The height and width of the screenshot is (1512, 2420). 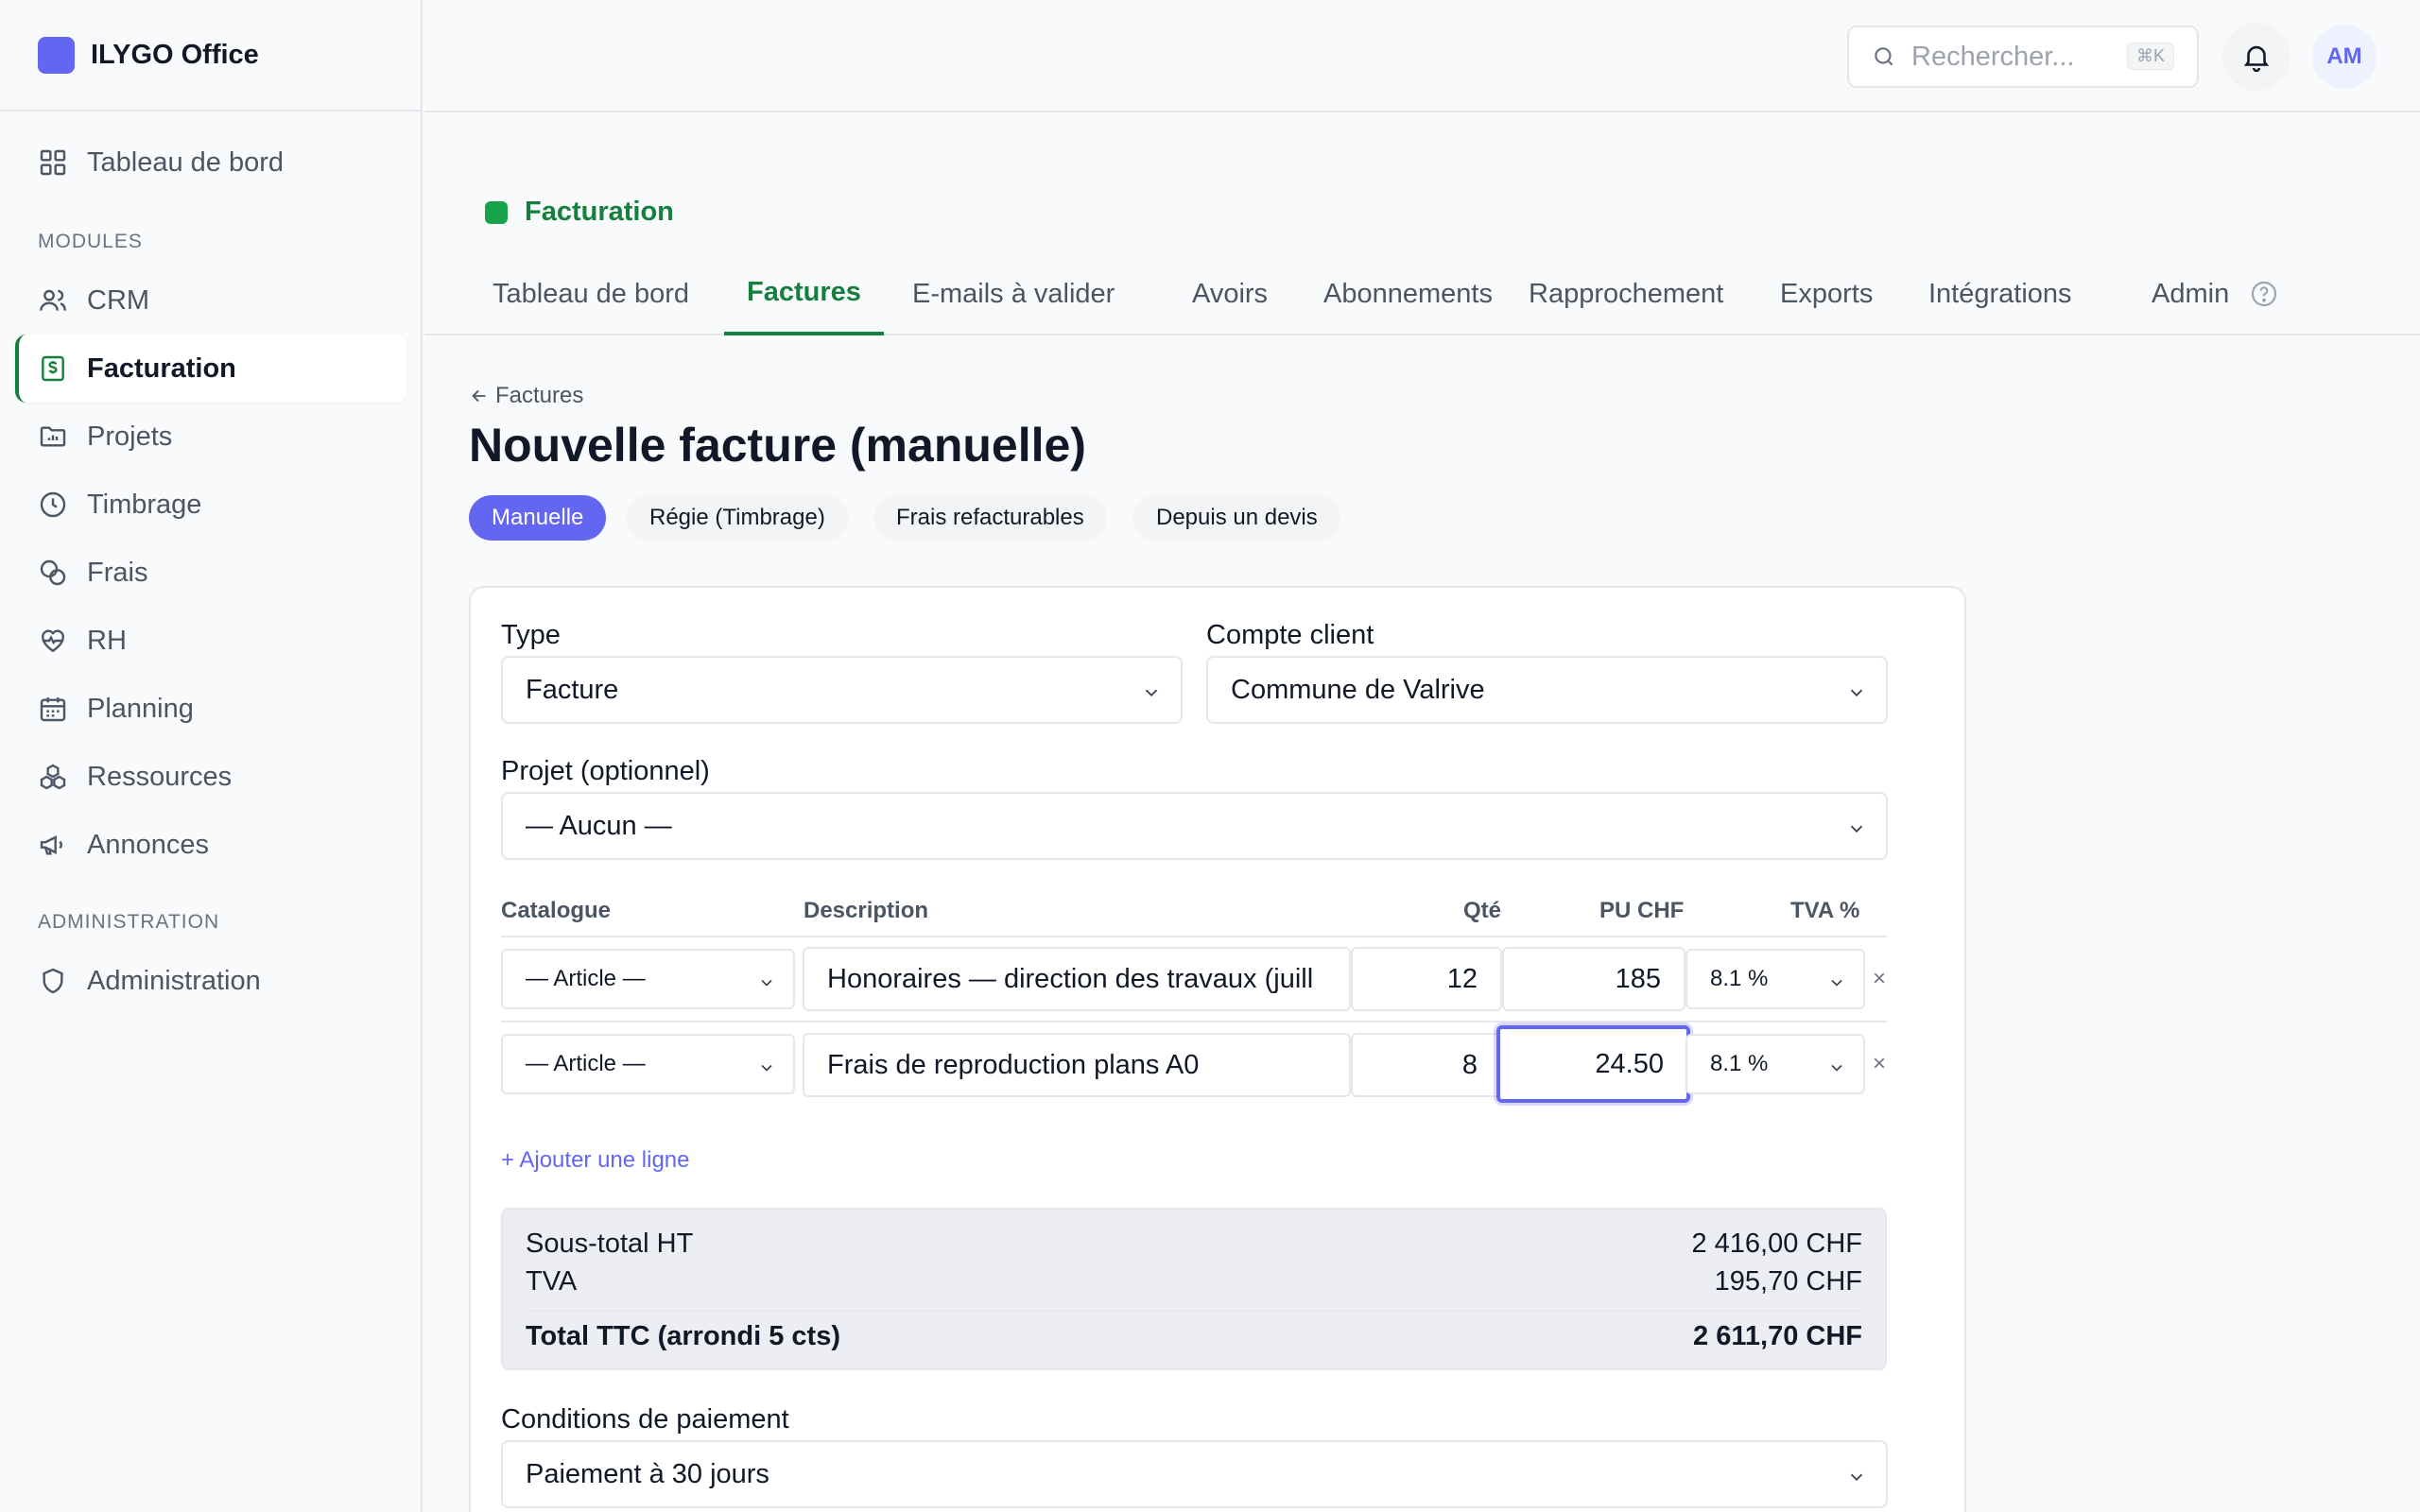 I want to click on sidebar-item-administration: Administration, so click(x=210, y=981).